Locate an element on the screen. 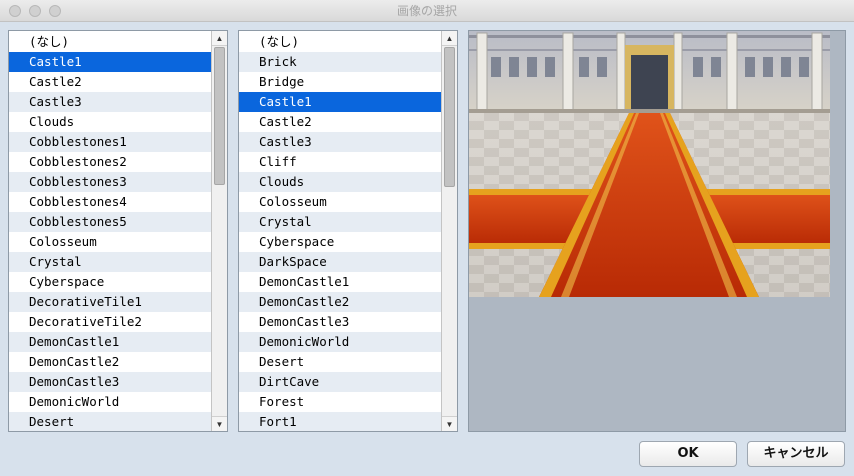 This screenshot has height=476, width=854. list-item: Forest is located at coordinates (340, 402).